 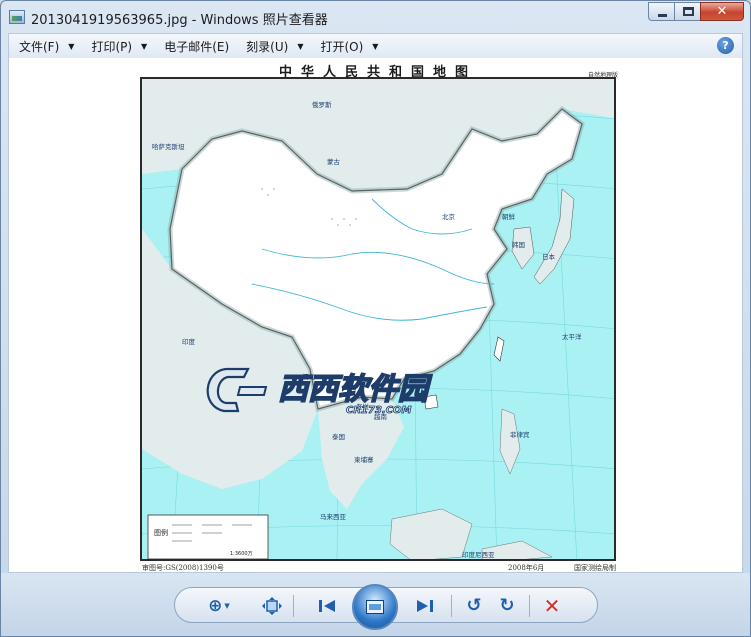 I want to click on map-label-japan: 日本, so click(x=549, y=256).